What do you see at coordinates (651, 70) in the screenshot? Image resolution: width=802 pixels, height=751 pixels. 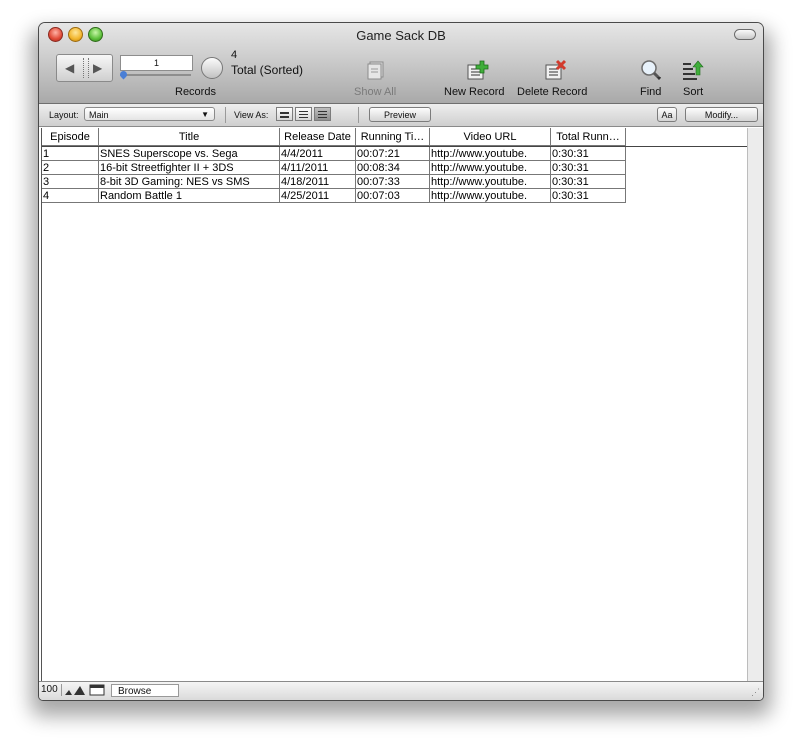 I see `find-magnifier-icon` at bounding box center [651, 70].